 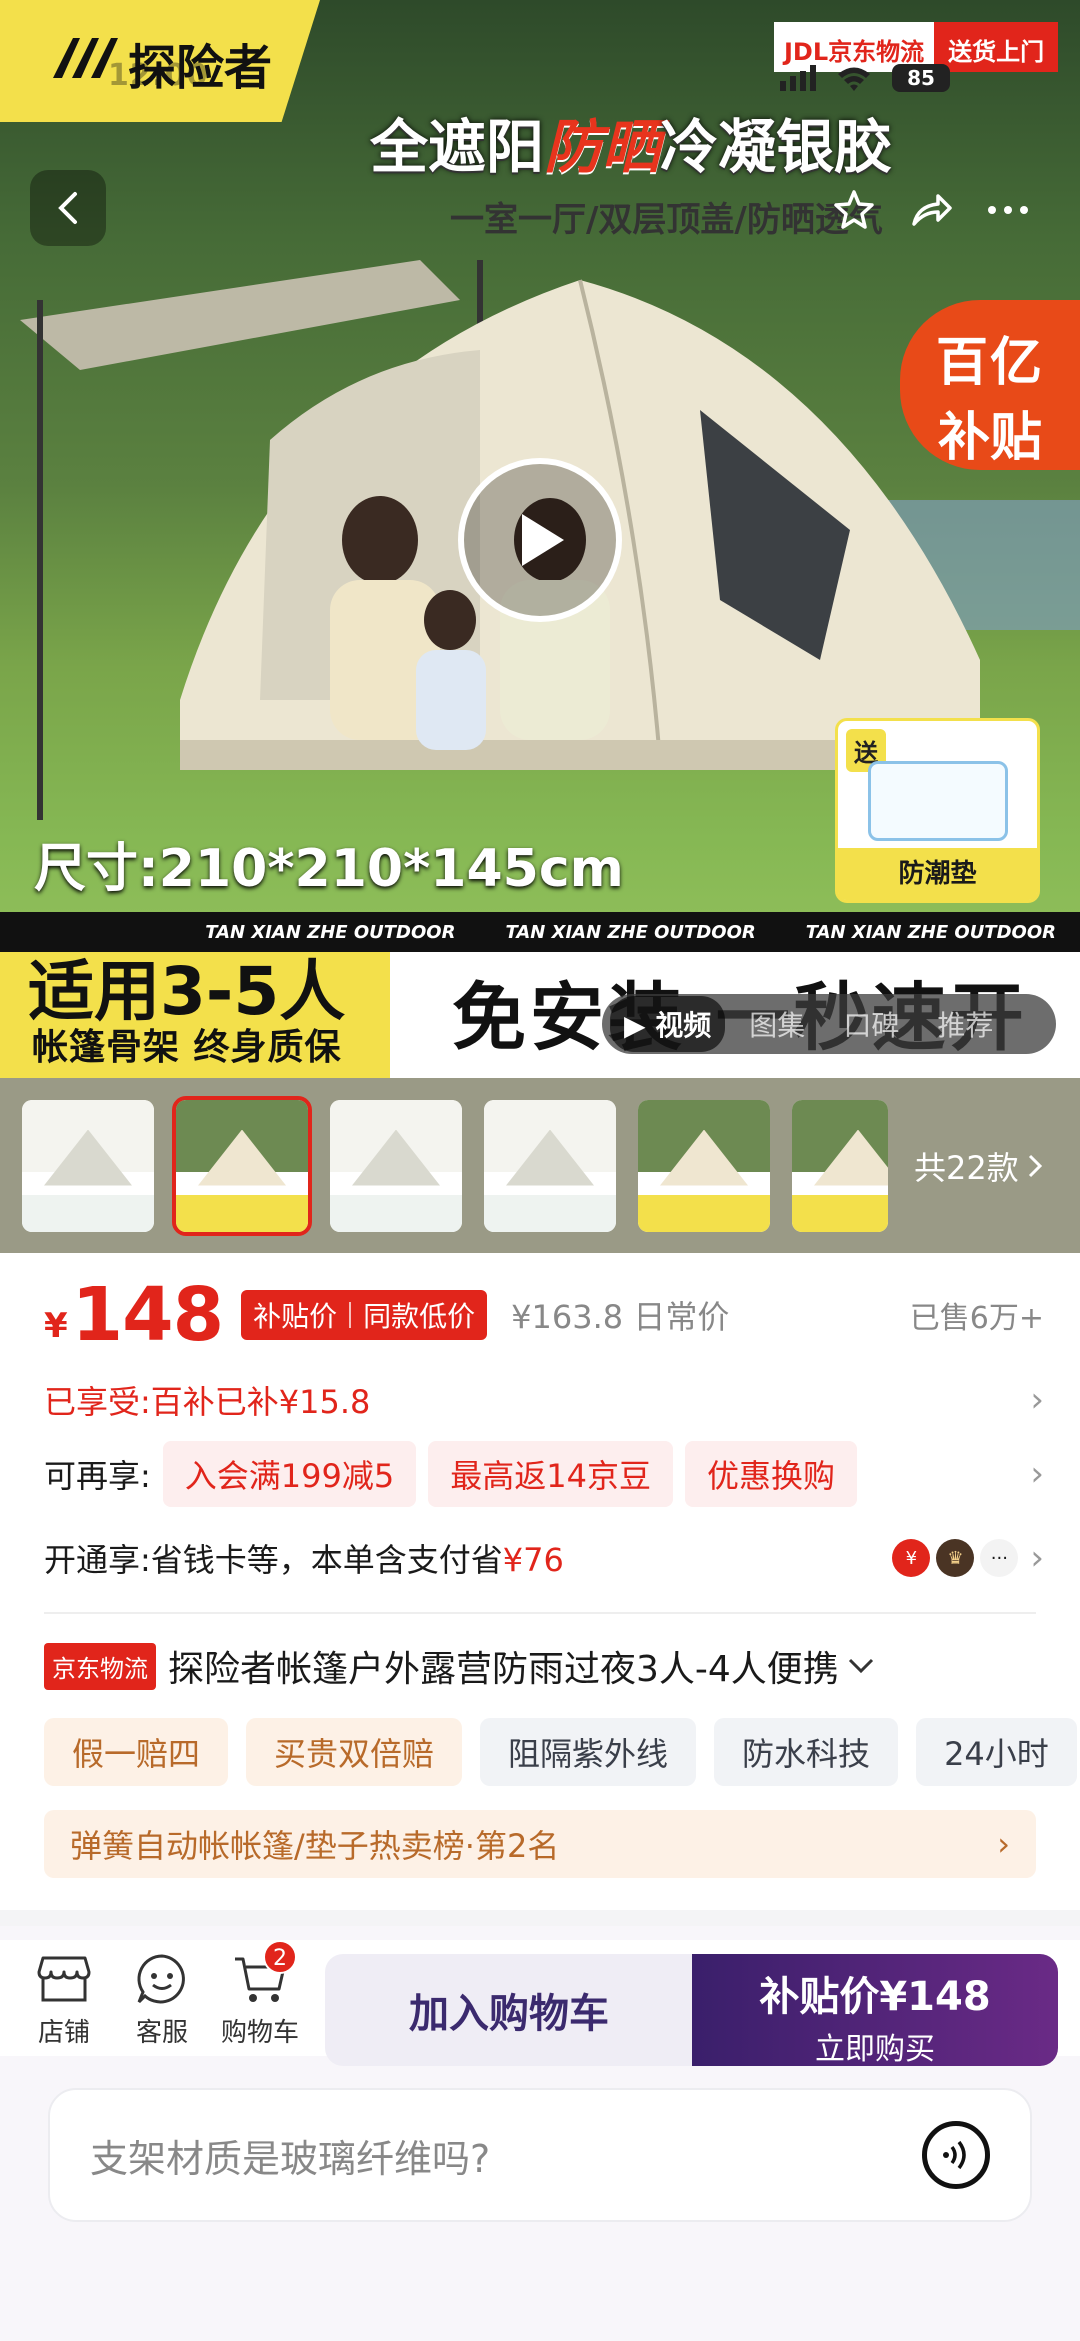 What do you see at coordinates (315, 1846) in the screenshot?
I see `ranking-text: 弹簧自动帐帐篷/垫子热卖榜·第2名` at bounding box center [315, 1846].